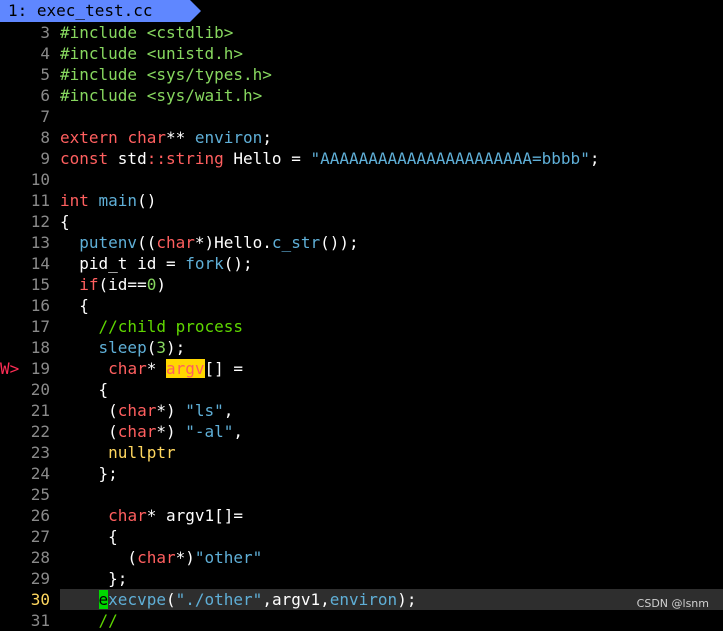 This screenshot has width=723, height=631. Describe the element at coordinates (267, 158) in the screenshot. I see `code-token: Hello =` at that location.